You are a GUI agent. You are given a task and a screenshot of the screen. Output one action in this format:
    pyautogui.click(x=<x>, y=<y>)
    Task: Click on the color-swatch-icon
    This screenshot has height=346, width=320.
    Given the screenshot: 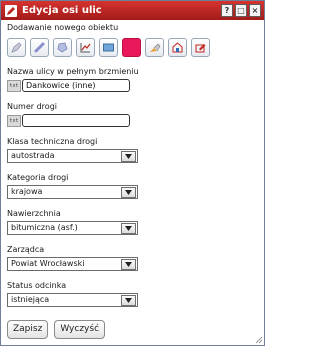 What is the action you would take?
    pyautogui.click(x=131, y=47)
    